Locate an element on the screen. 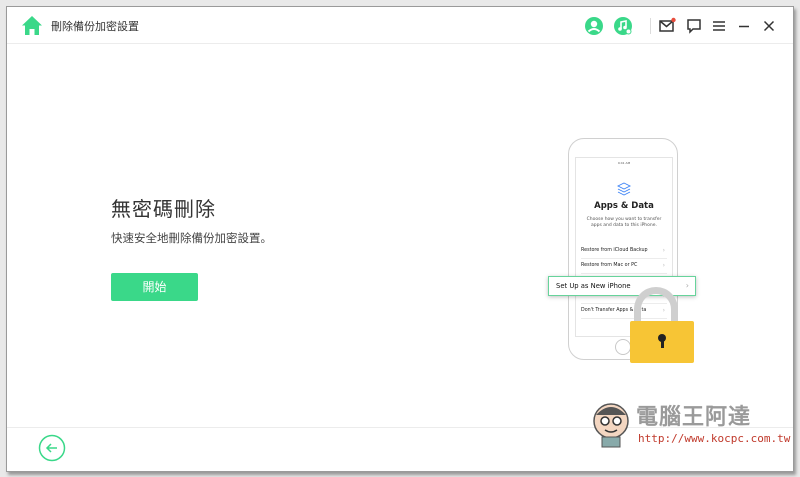  account-icon is located at coordinates (594, 26).